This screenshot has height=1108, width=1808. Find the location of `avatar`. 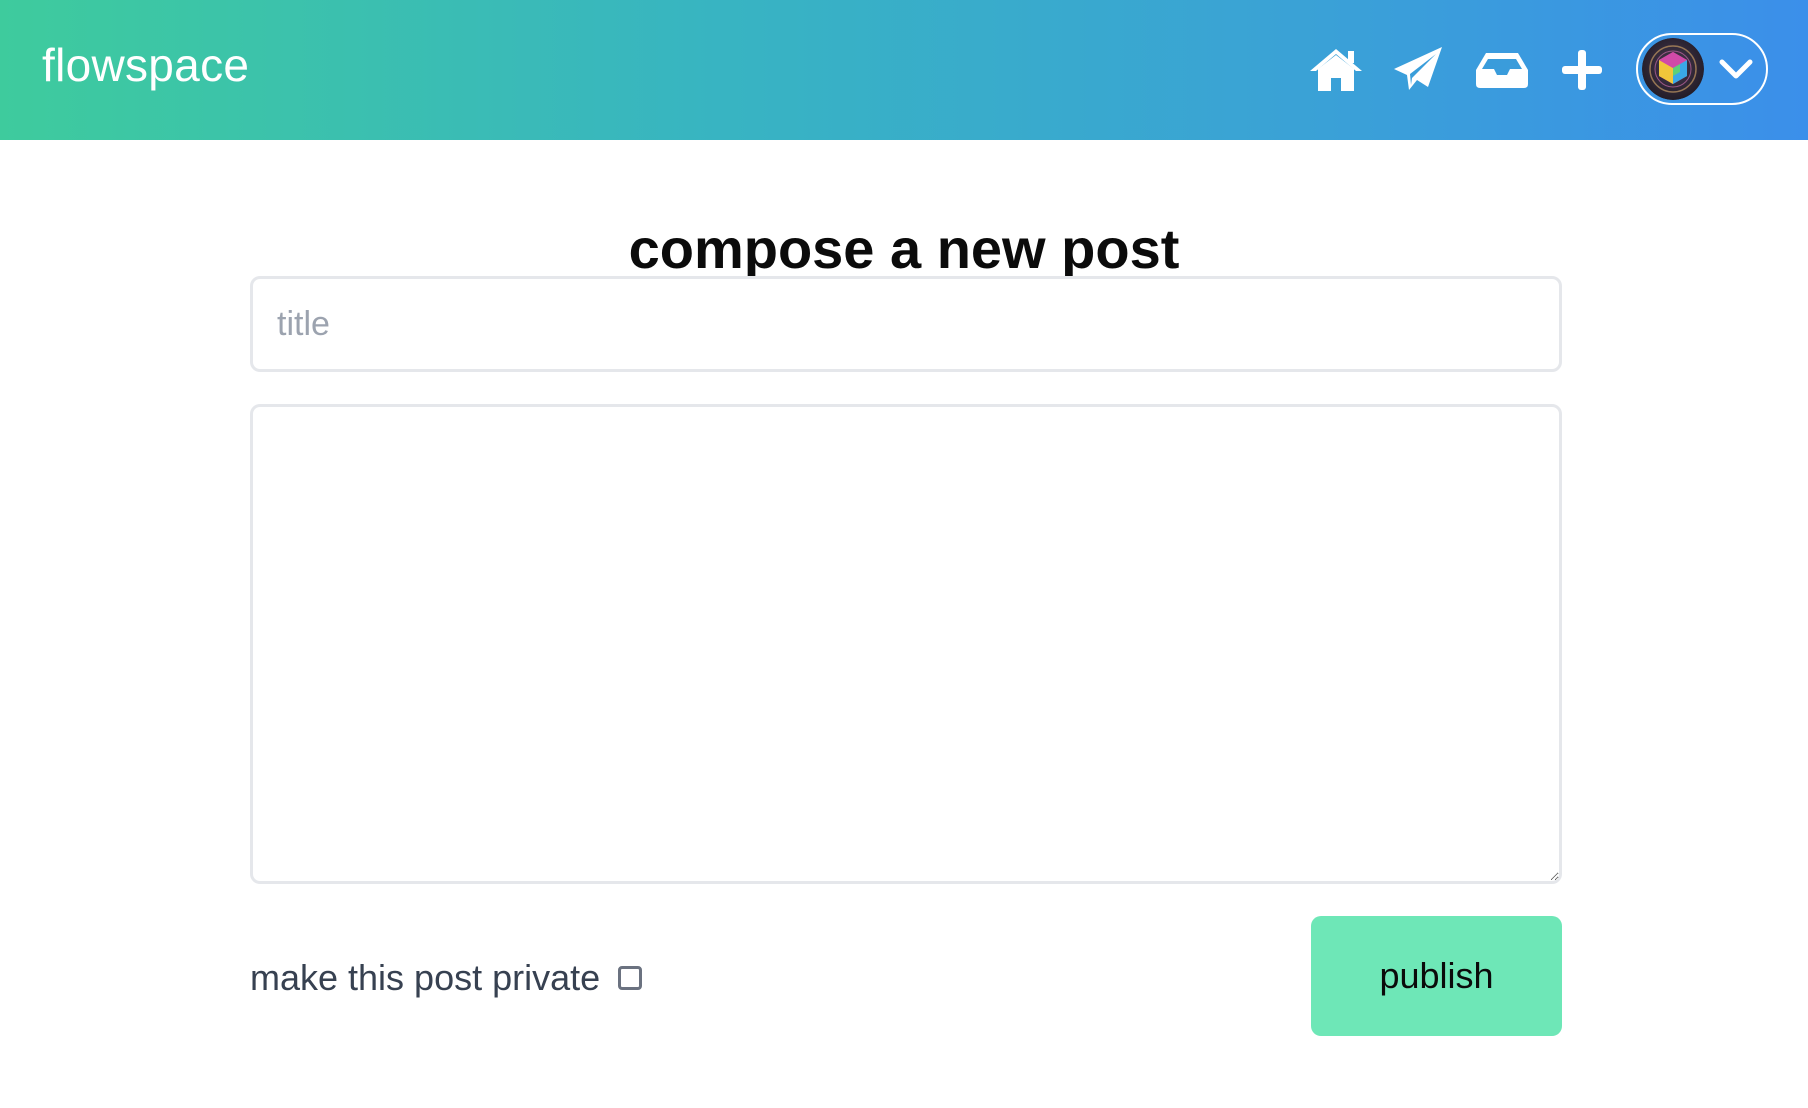

avatar is located at coordinates (1673, 69).